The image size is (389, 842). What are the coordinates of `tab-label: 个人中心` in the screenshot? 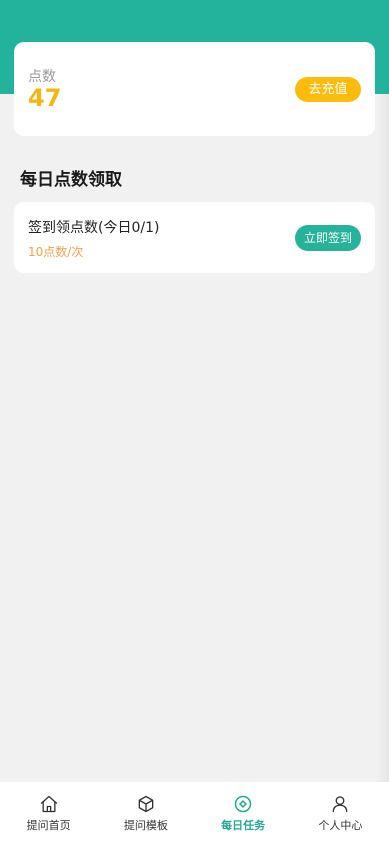 It's located at (340, 825).